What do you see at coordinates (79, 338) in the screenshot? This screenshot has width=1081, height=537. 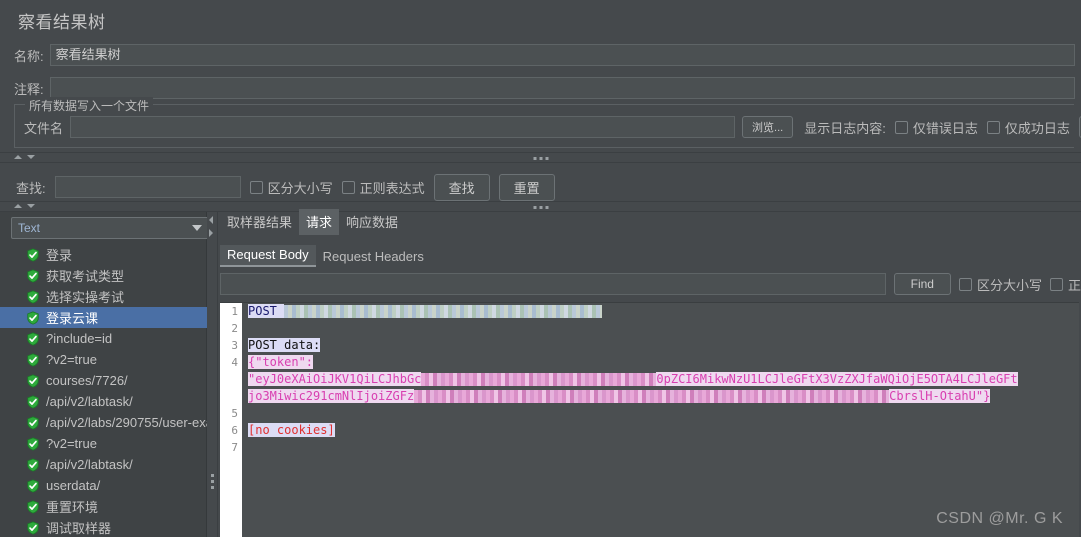 I see `tree-item-label: ?include=id` at bounding box center [79, 338].